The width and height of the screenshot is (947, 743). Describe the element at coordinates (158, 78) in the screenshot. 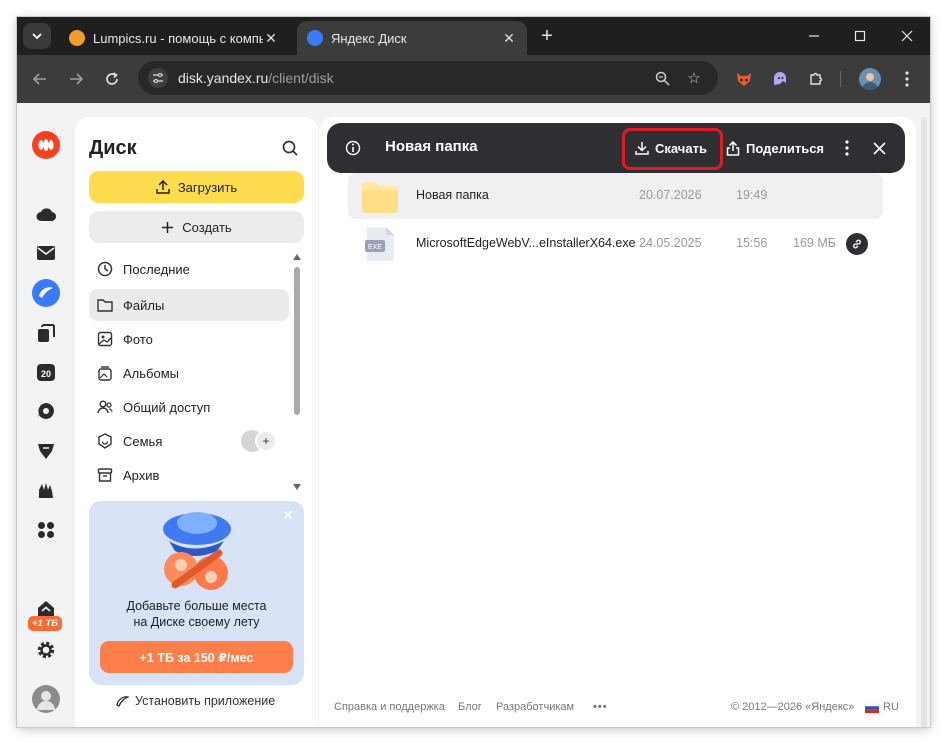

I see `site-settings-icon` at that location.